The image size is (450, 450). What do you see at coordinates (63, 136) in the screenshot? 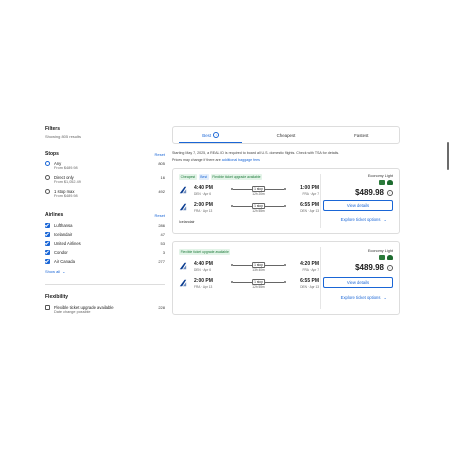
I see `results-count: Showing 805 results` at bounding box center [63, 136].